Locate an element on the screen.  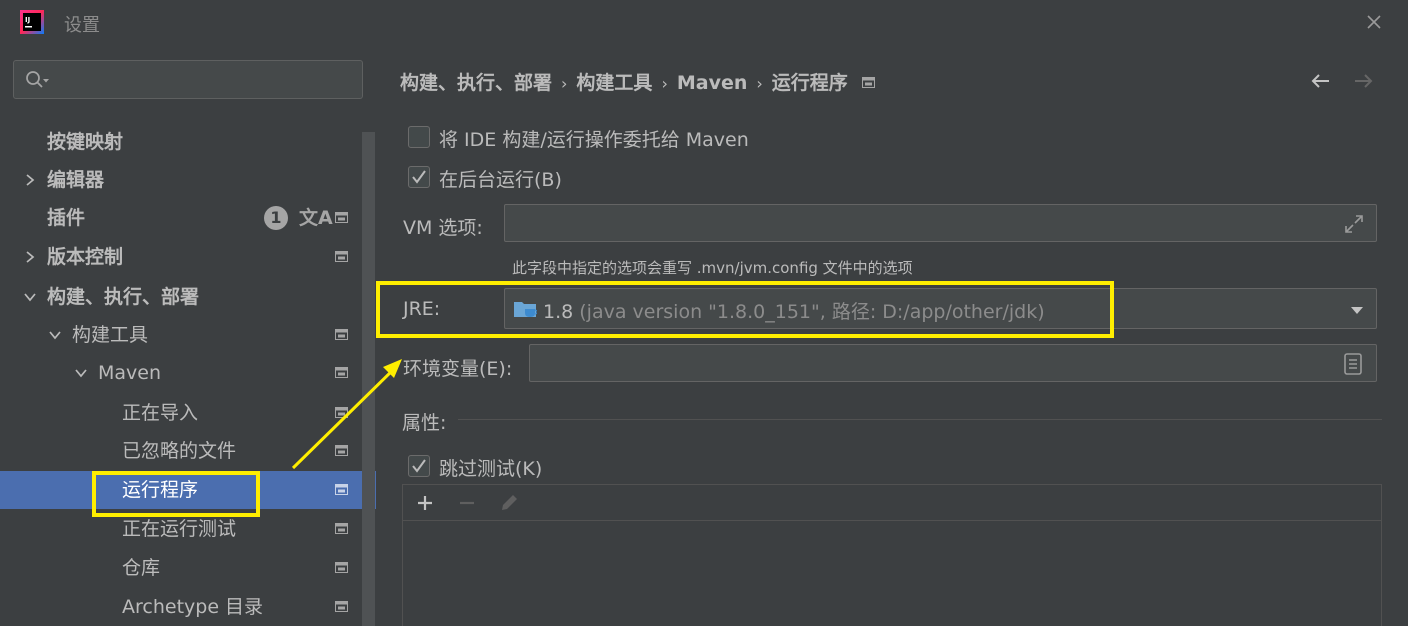
browse-document-icon is located at coordinates (1353, 364).